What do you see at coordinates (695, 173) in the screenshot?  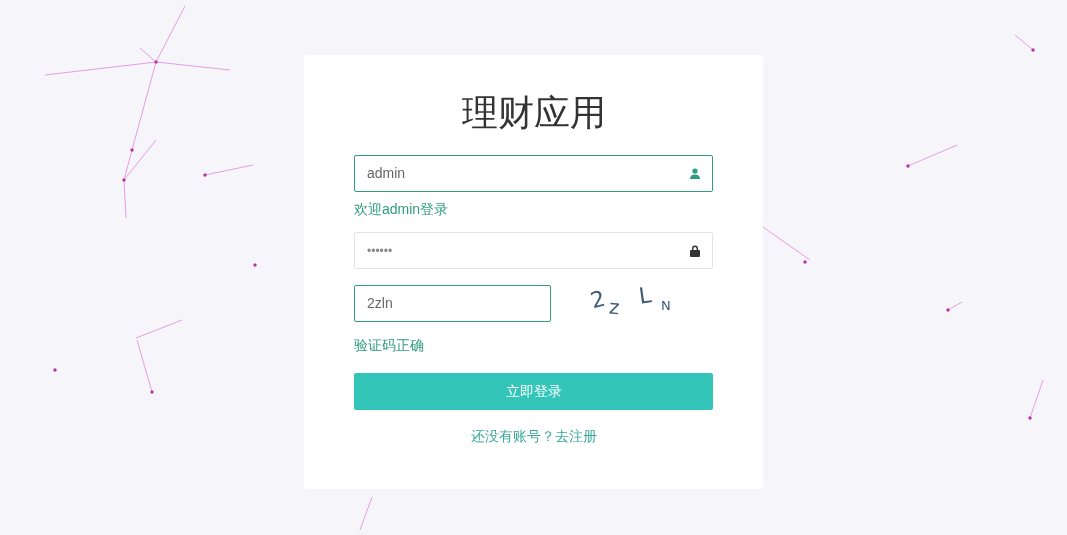 I see `user-icon` at bounding box center [695, 173].